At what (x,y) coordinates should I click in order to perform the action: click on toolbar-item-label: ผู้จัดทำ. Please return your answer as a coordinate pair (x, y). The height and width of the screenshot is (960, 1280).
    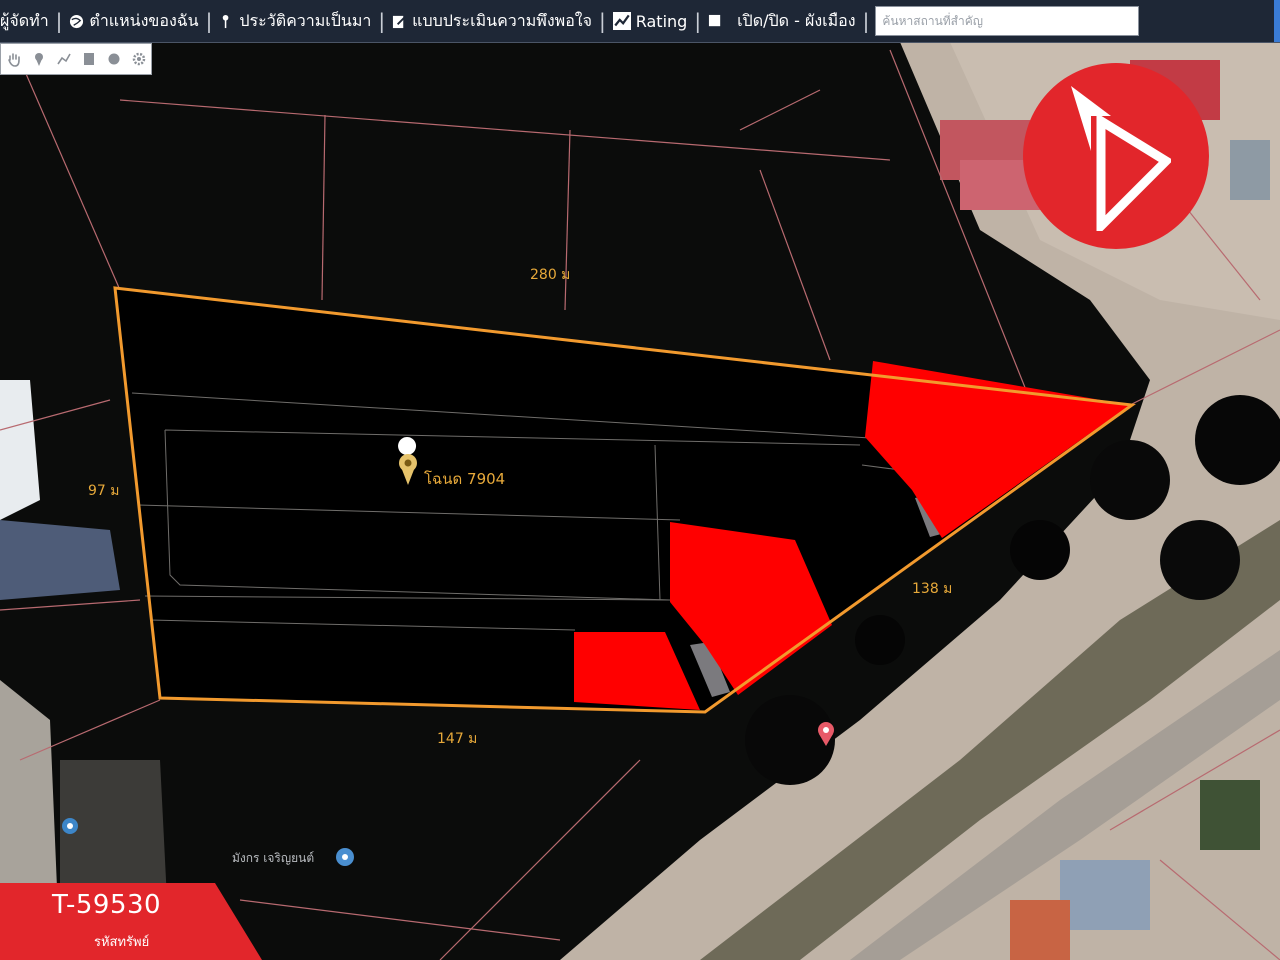
    Looking at the image, I should click on (24, 20).